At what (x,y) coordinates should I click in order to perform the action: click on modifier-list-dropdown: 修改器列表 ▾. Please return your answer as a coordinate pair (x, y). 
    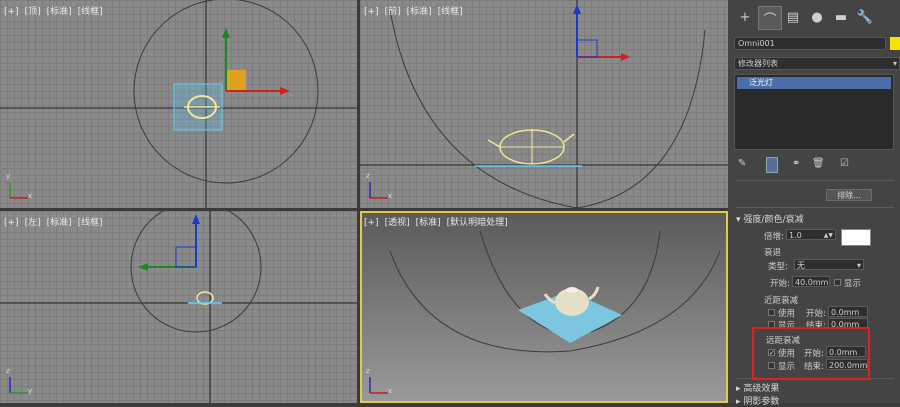
    Looking at the image, I should click on (817, 63).